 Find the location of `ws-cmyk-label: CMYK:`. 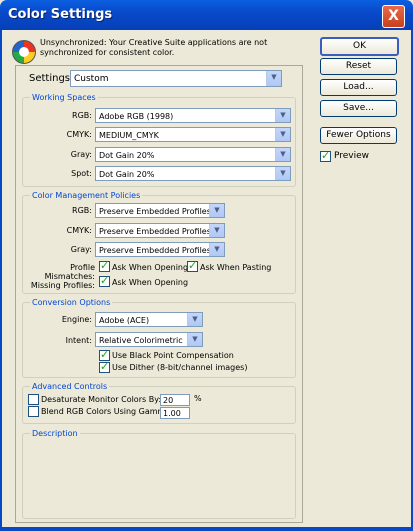

ws-cmyk-label: CMYK: is located at coordinates (79, 134).